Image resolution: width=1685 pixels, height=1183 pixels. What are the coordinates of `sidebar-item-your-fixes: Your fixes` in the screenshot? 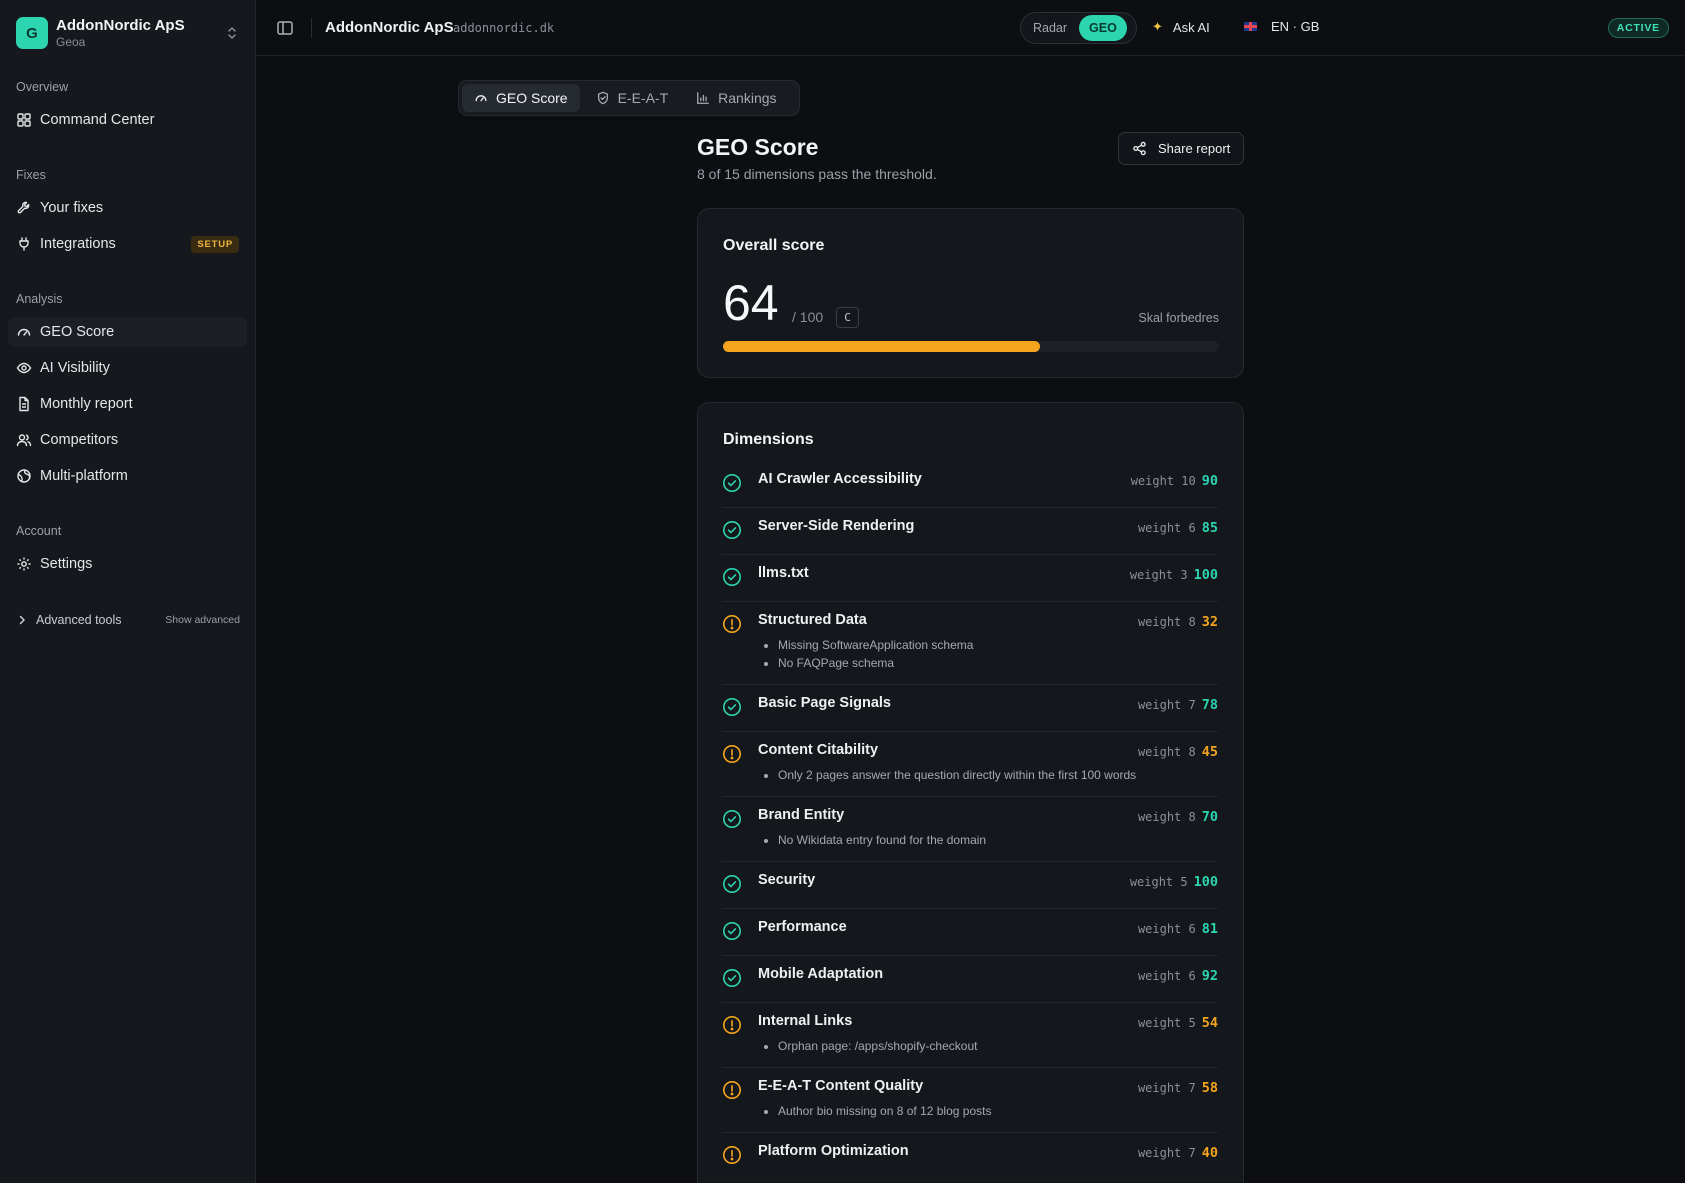 It's located at (127, 208).